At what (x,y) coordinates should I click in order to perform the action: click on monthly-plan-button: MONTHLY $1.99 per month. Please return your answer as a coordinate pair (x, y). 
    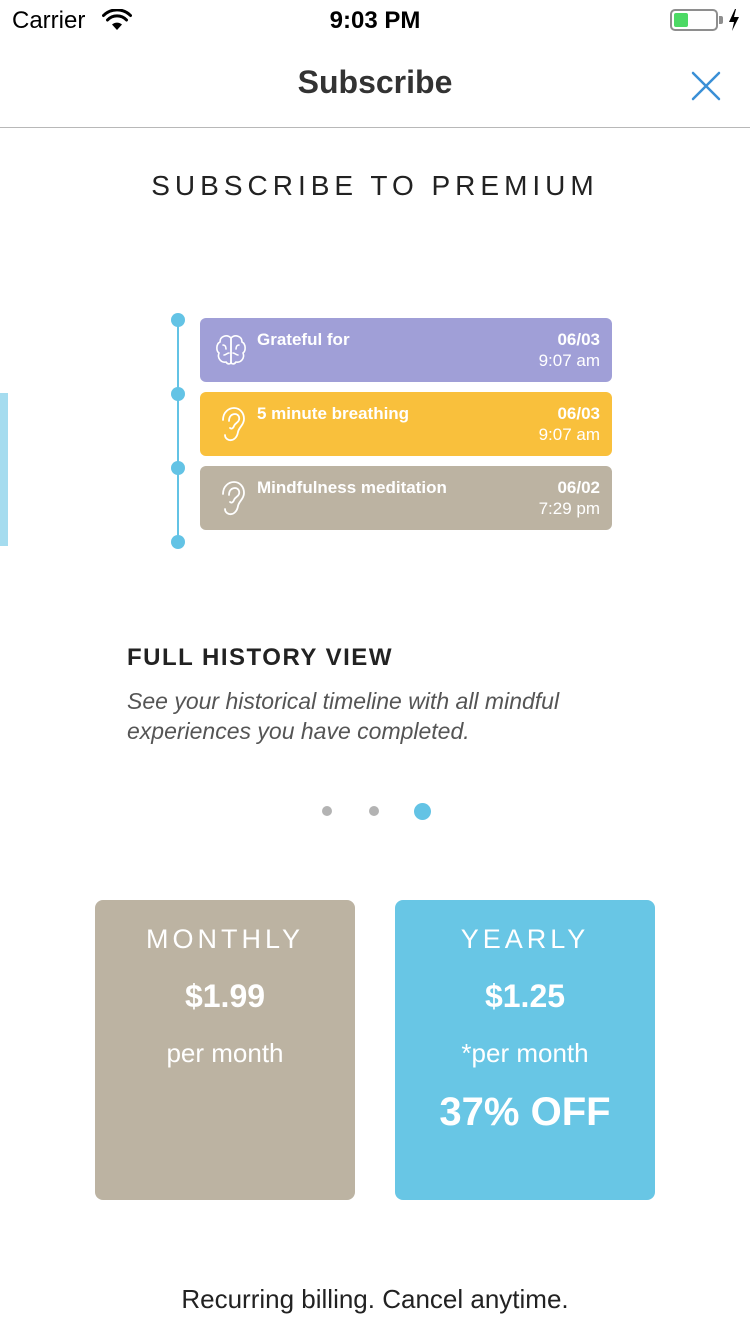
    Looking at the image, I should click on (225, 1050).